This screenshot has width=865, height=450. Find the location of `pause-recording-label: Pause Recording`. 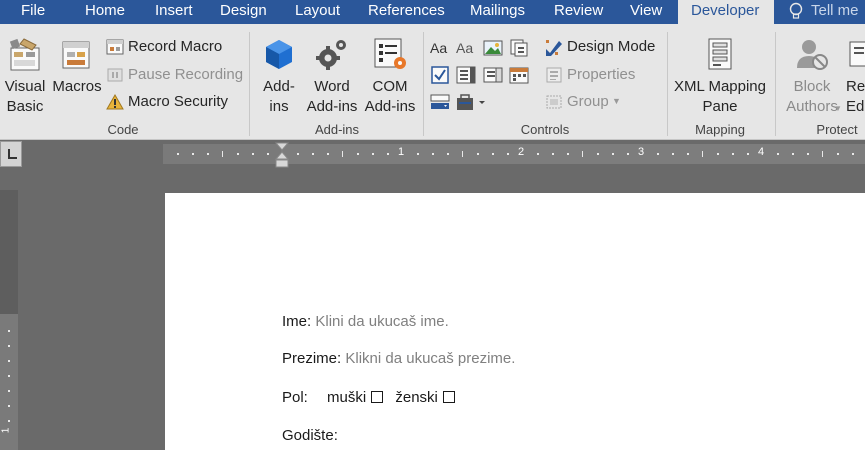

pause-recording-label: Pause Recording is located at coordinates (186, 74).